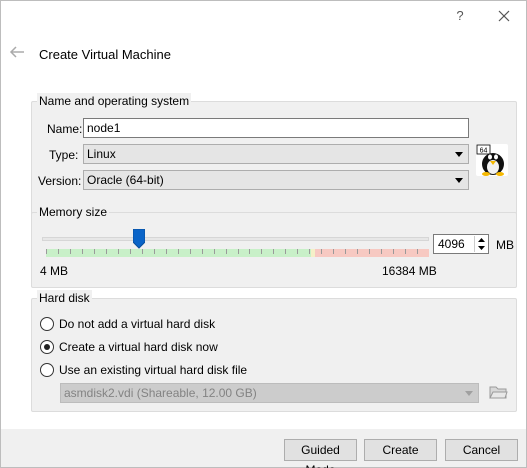 This screenshot has height=468, width=527. What do you see at coordinates (101, 154) in the screenshot?
I see `type-select-value: Linux` at bounding box center [101, 154].